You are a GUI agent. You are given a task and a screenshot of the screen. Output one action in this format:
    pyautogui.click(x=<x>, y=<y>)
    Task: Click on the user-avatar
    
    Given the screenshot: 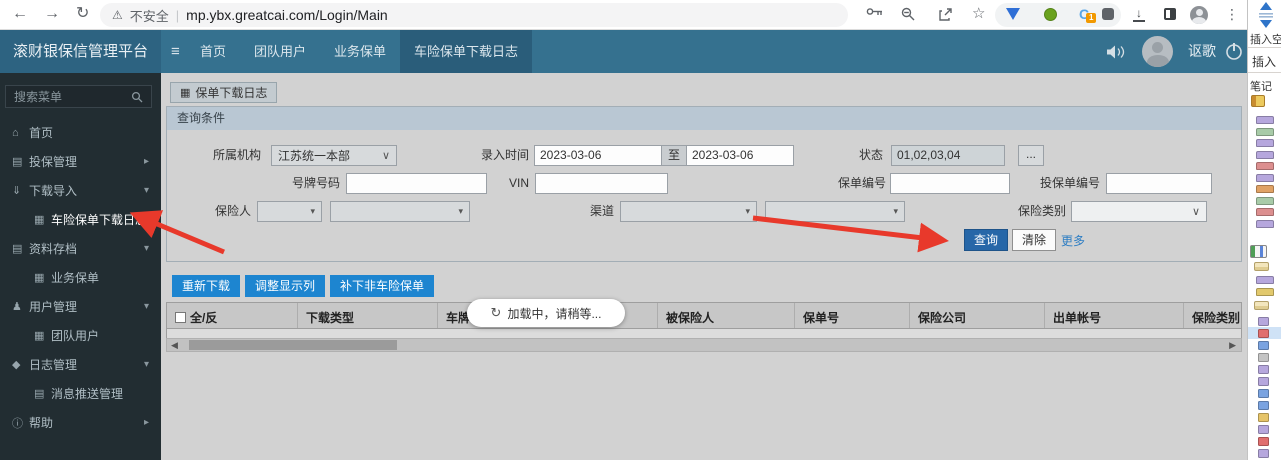 What is the action you would take?
    pyautogui.click(x=1157, y=51)
    